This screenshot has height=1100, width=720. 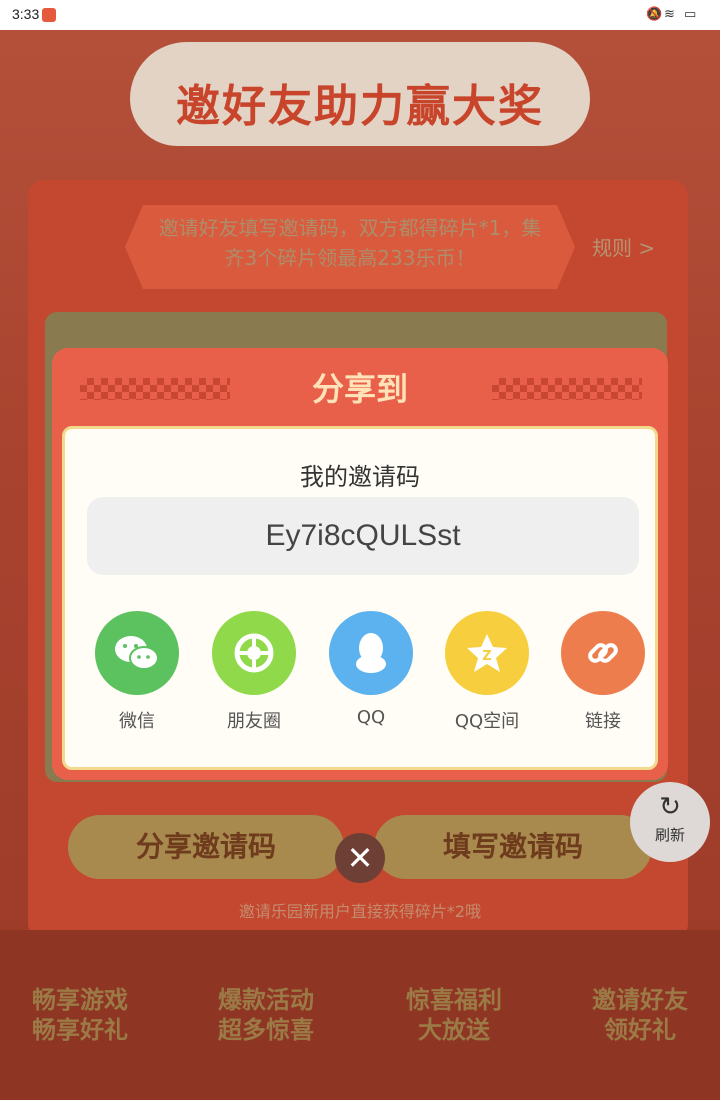 What do you see at coordinates (266, 1015) in the screenshot?
I see `feature-2: 爆款活动 超多惊喜` at bounding box center [266, 1015].